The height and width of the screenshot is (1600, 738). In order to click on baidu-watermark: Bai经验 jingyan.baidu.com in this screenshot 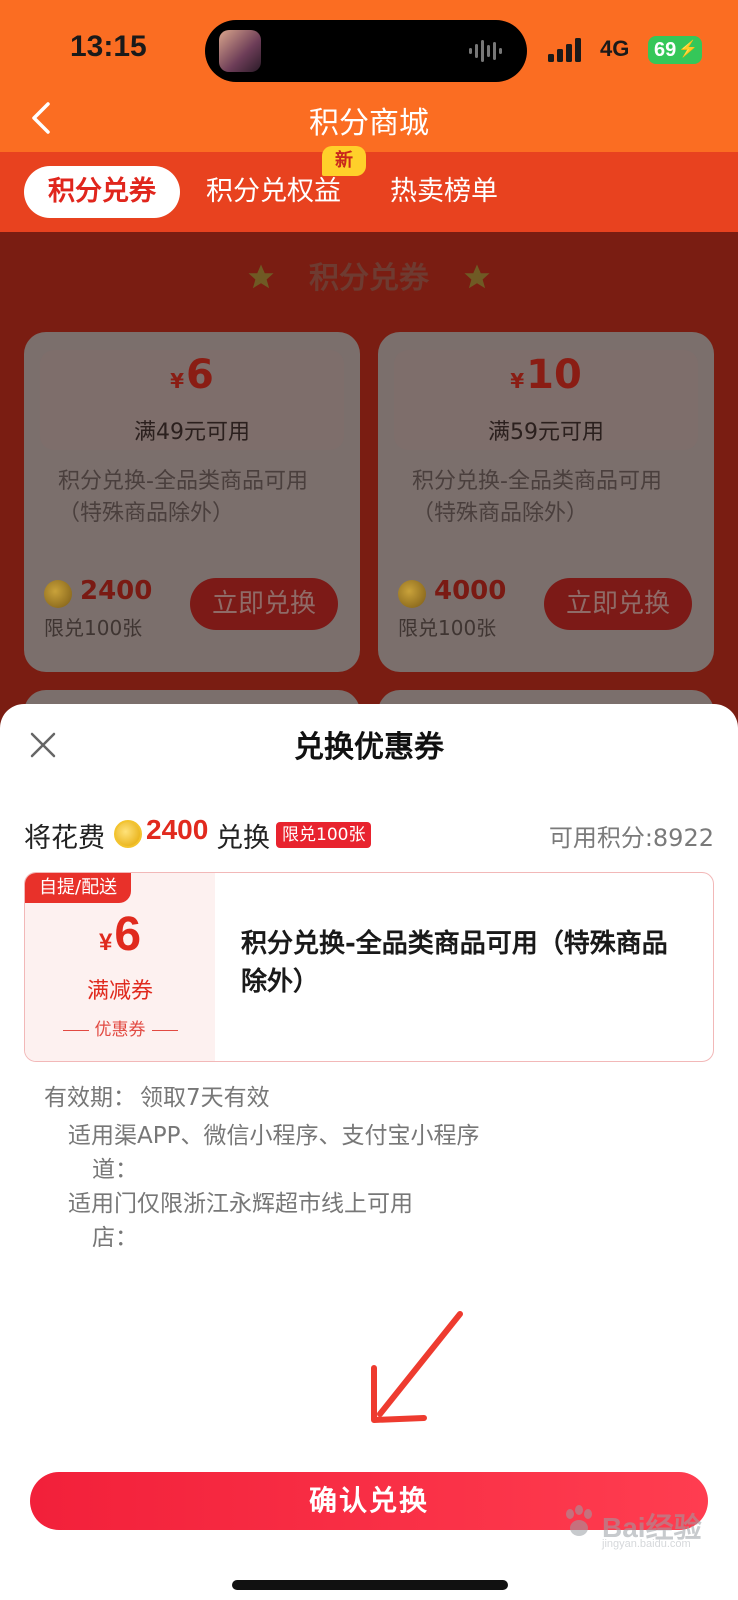, I will do `click(645, 1524)`.